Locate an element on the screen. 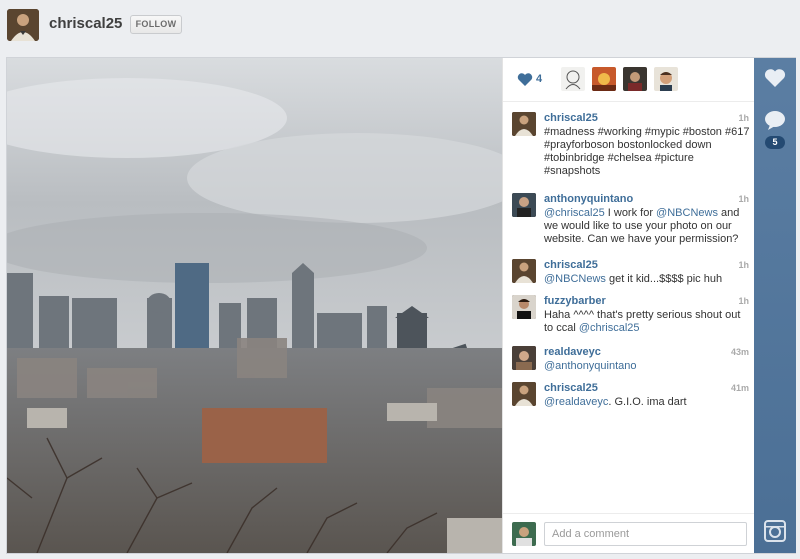  follow-button: FOLLOW is located at coordinates (156, 24).